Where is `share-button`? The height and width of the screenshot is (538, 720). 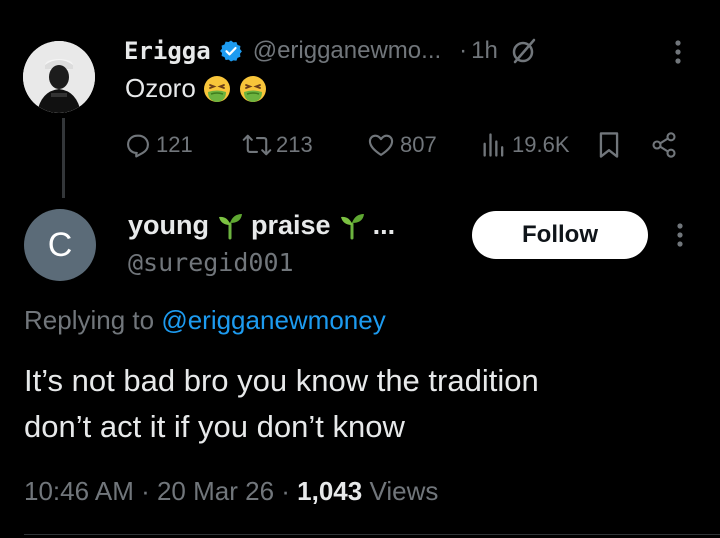 share-button is located at coordinates (666, 145).